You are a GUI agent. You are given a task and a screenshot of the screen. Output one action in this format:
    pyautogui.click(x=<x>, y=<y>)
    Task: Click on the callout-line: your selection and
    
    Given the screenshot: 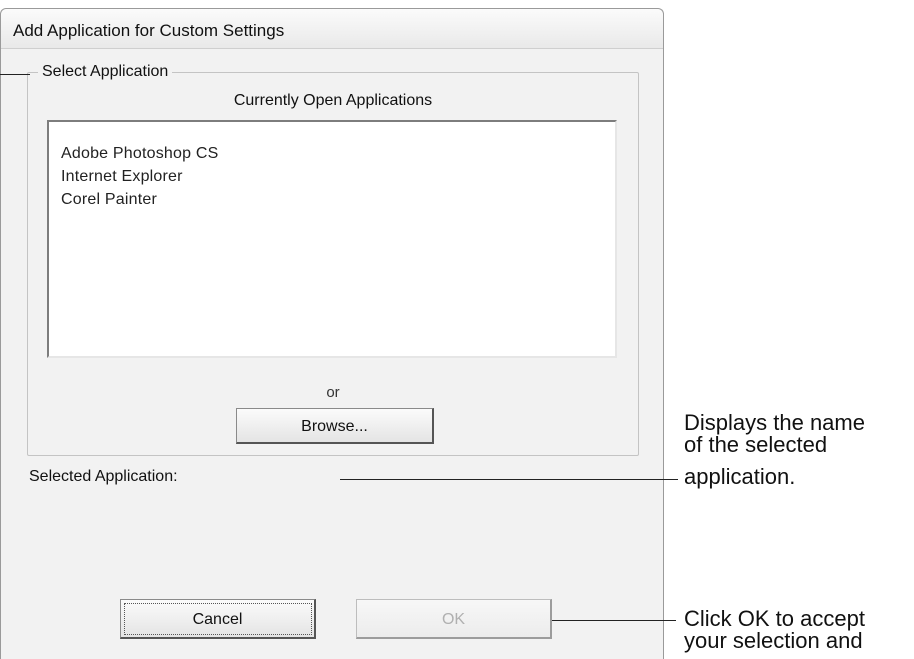 What is the action you would take?
    pyautogui.click(x=773, y=640)
    